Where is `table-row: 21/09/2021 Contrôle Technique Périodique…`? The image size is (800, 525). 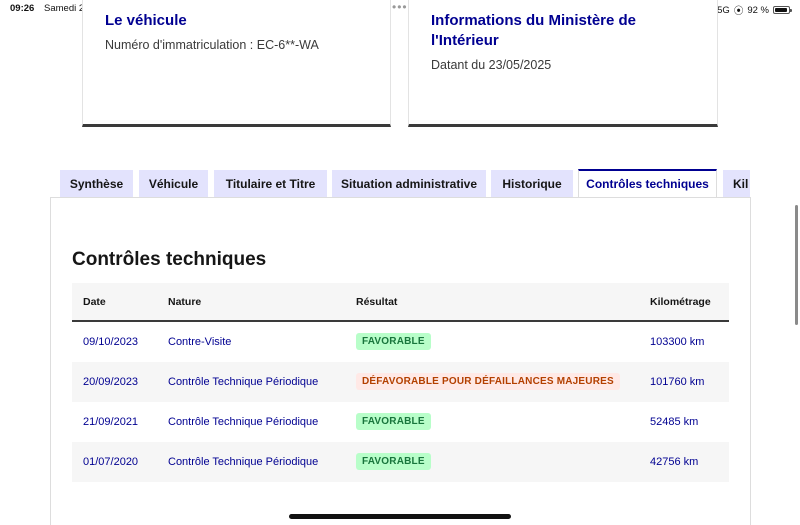 table-row: 21/09/2021 Contrôle Technique Périodique… is located at coordinates (400, 422).